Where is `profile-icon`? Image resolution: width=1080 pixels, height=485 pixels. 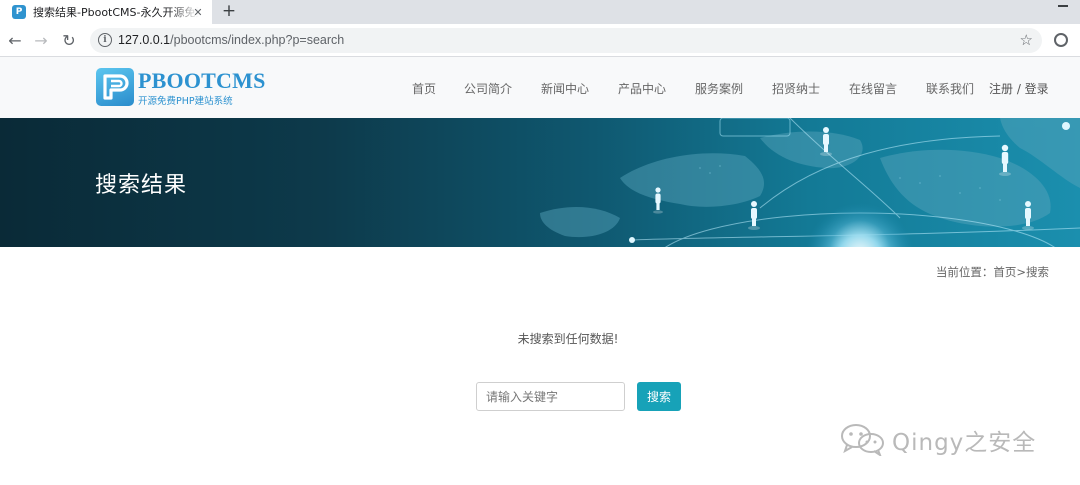 profile-icon is located at coordinates (1061, 40).